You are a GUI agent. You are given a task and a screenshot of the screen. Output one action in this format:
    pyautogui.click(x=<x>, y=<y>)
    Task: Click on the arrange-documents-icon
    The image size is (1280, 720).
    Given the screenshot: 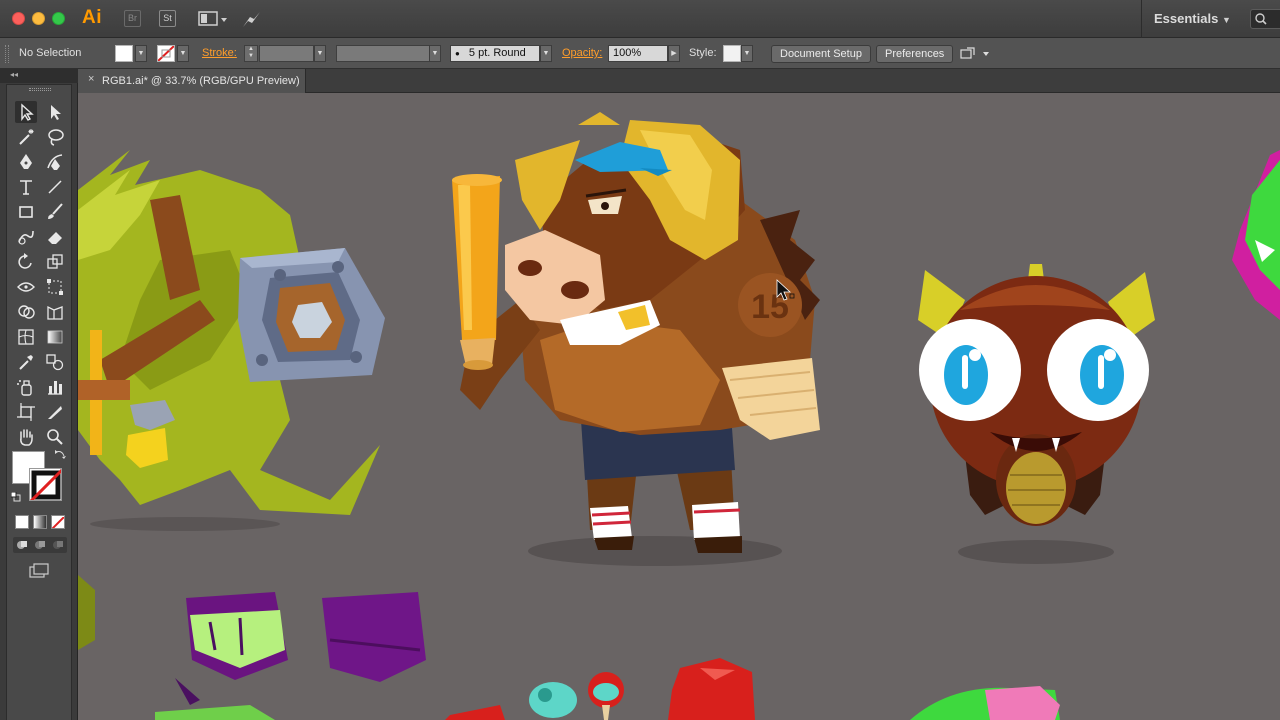 What is the action you would take?
    pyautogui.click(x=212, y=18)
    